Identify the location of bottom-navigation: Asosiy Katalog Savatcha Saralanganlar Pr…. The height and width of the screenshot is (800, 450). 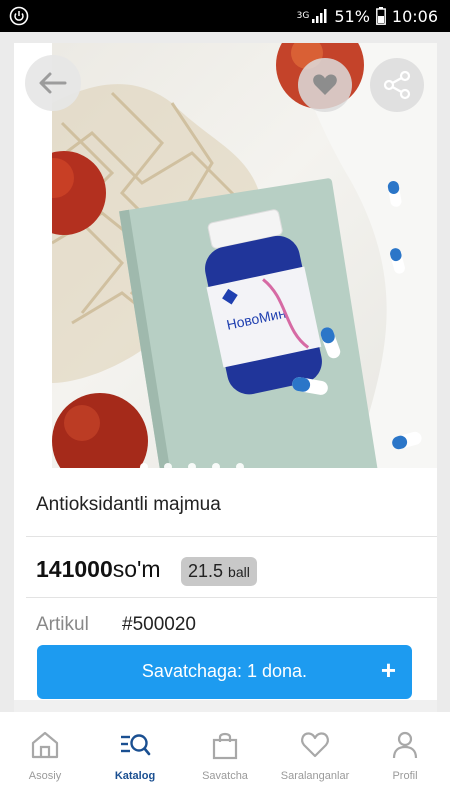
(225, 756).